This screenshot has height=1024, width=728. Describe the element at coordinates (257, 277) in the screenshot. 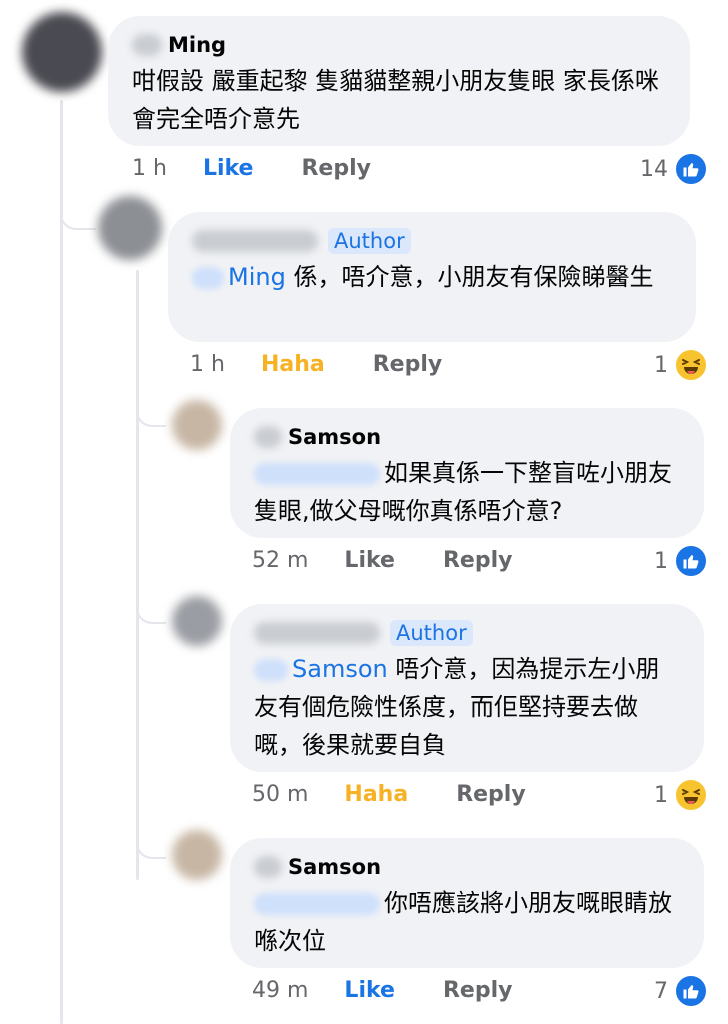

I see `mention-link: Ming` at that location.